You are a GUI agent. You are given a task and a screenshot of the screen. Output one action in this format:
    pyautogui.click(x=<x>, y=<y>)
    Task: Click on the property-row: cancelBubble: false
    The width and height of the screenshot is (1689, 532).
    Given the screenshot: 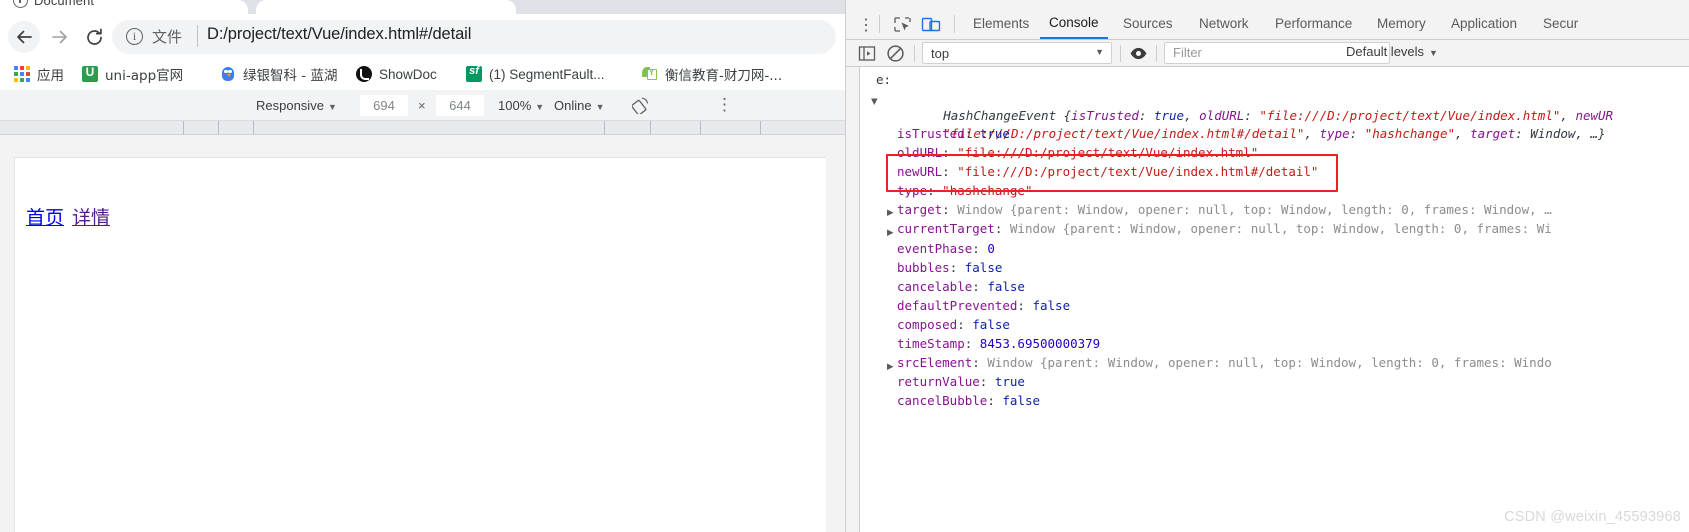 What is the action you would take?
    pyautogui.click(x=968, y=400)
    